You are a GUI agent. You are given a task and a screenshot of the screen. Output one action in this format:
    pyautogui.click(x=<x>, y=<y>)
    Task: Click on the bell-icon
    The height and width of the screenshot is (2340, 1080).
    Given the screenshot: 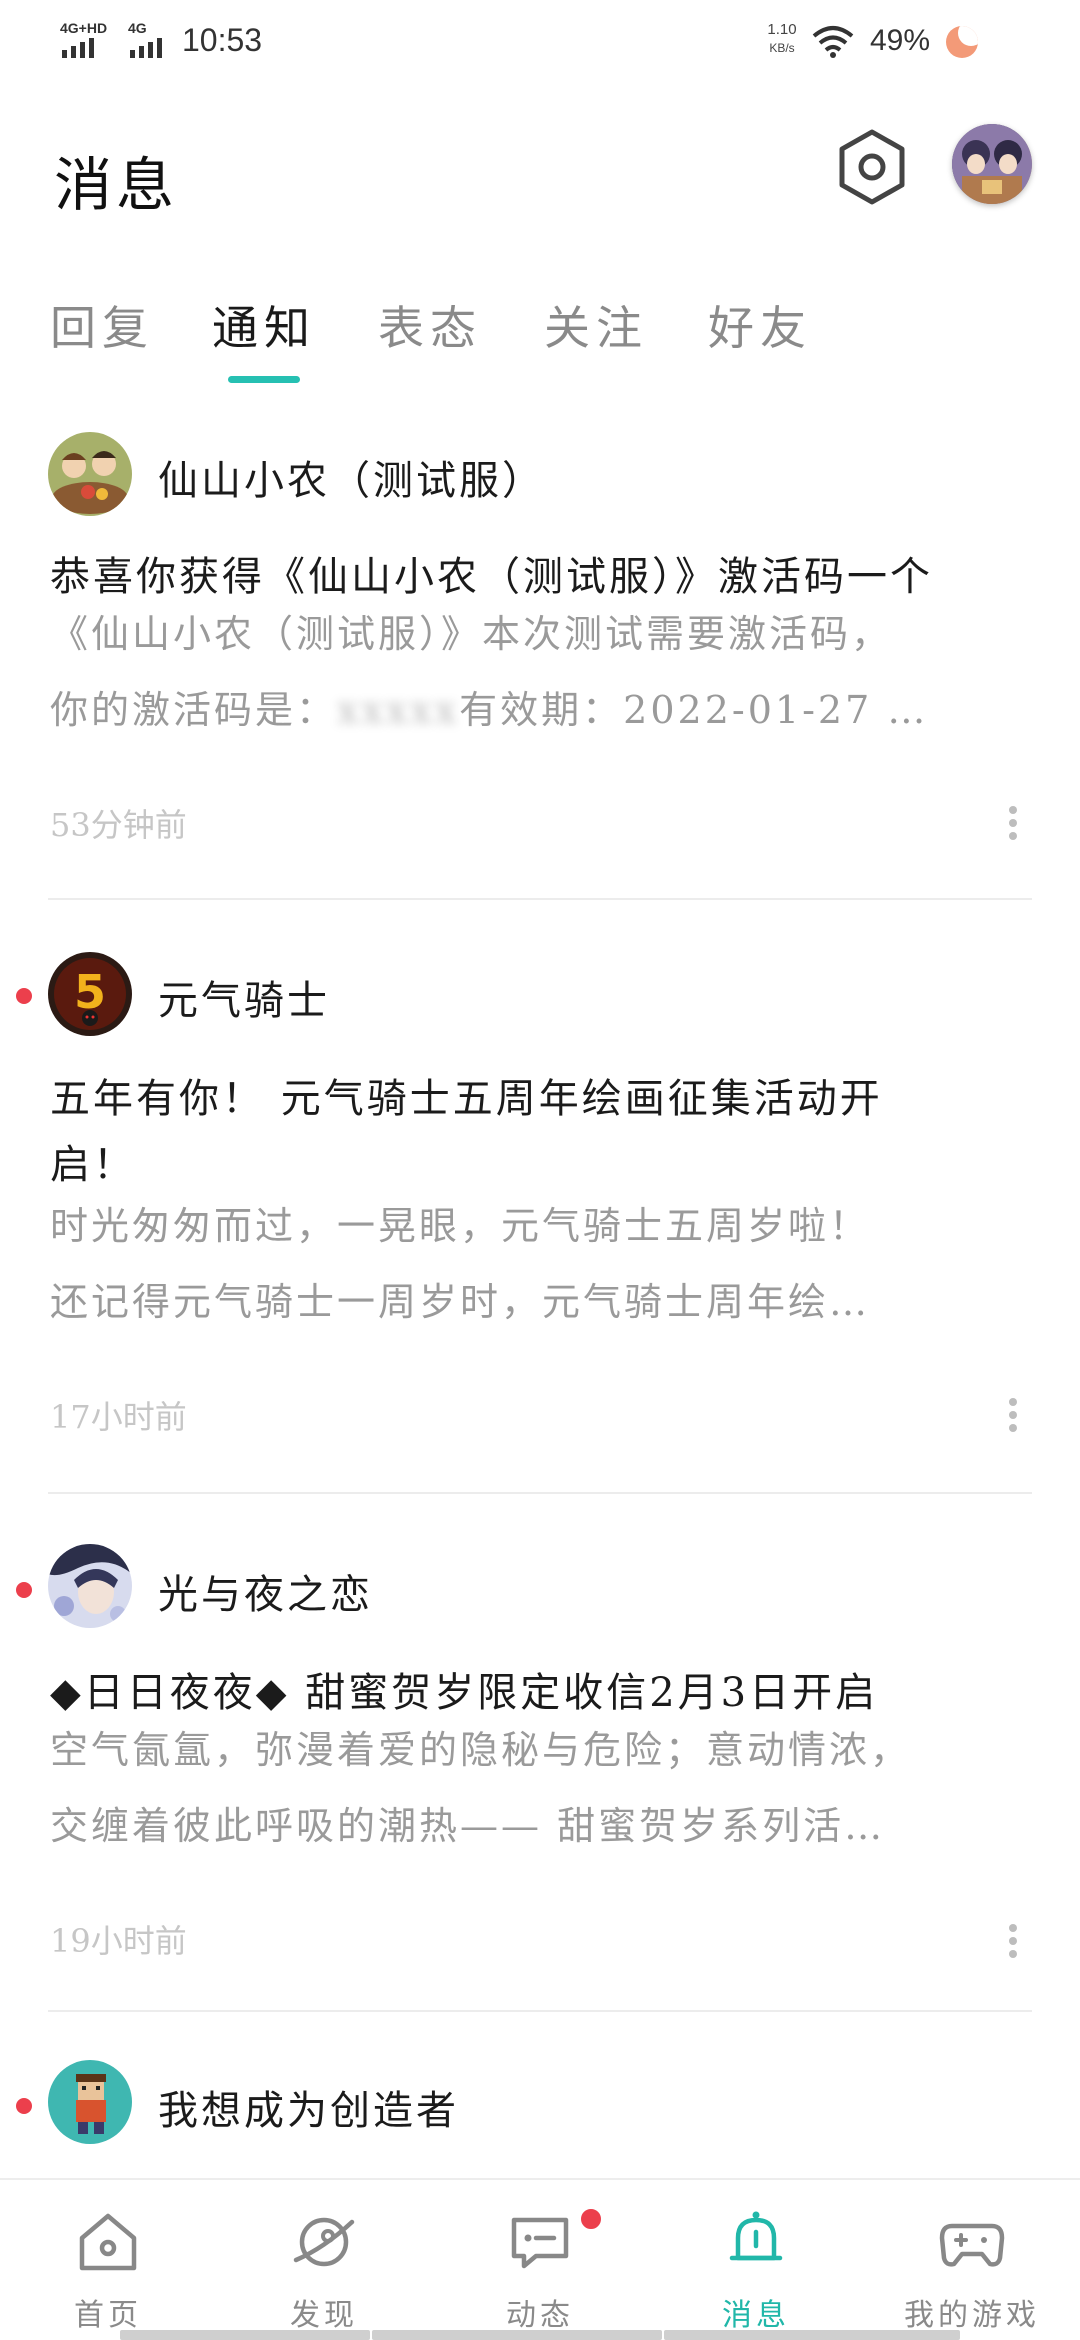 What is the action you would take?
    pyautogui.click(x=756, y=2236)
    